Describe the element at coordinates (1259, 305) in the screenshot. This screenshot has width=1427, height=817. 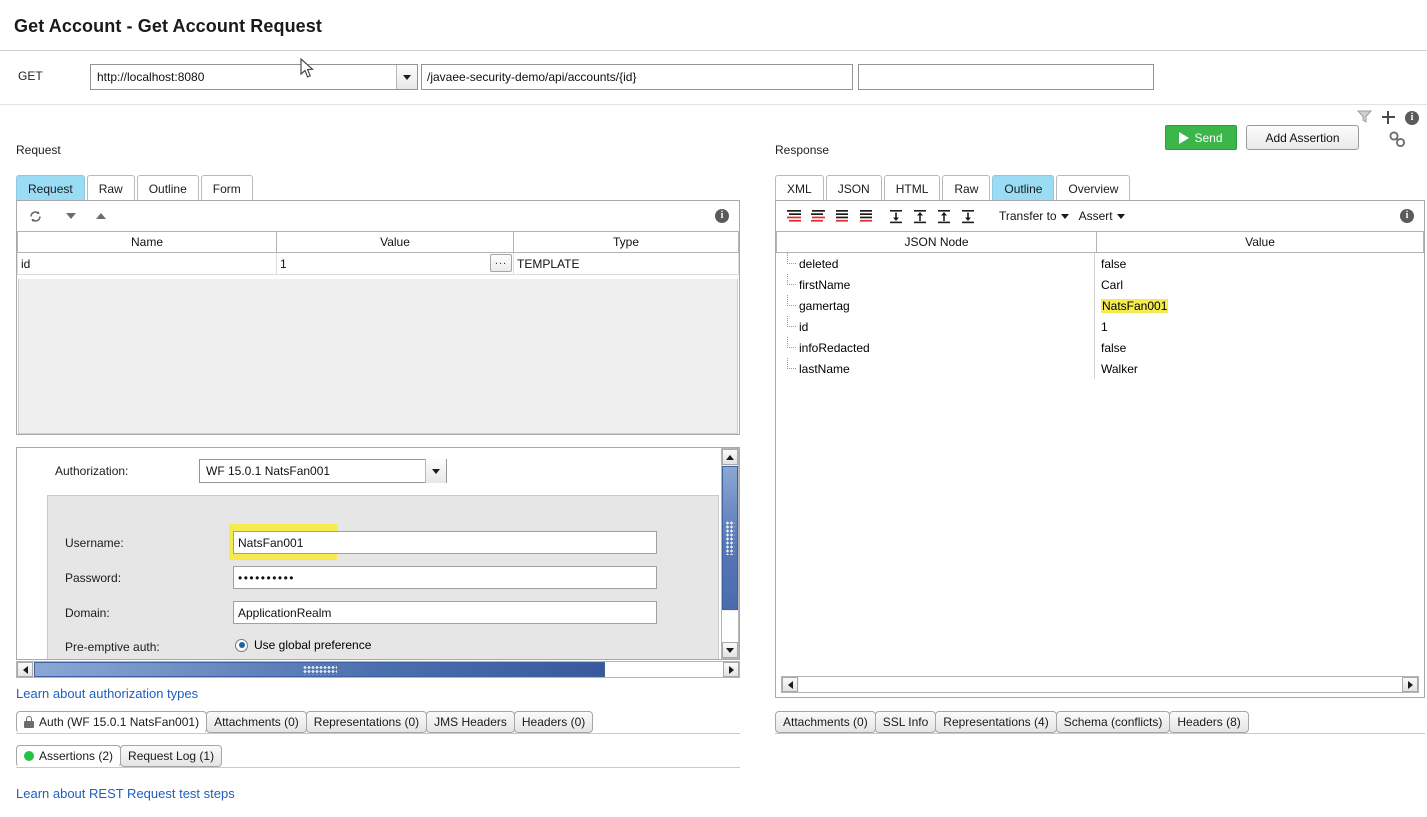
I see `tree-value-cell: NatsFan001` at that location.